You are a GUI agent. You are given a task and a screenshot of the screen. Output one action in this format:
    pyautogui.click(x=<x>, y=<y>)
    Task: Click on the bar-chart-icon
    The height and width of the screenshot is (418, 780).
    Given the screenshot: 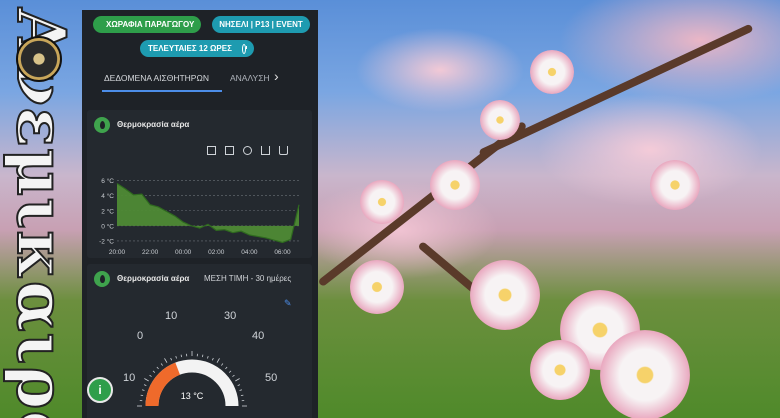 What is the action you would take?
    pyautogui.click(x=265, y=150)
    